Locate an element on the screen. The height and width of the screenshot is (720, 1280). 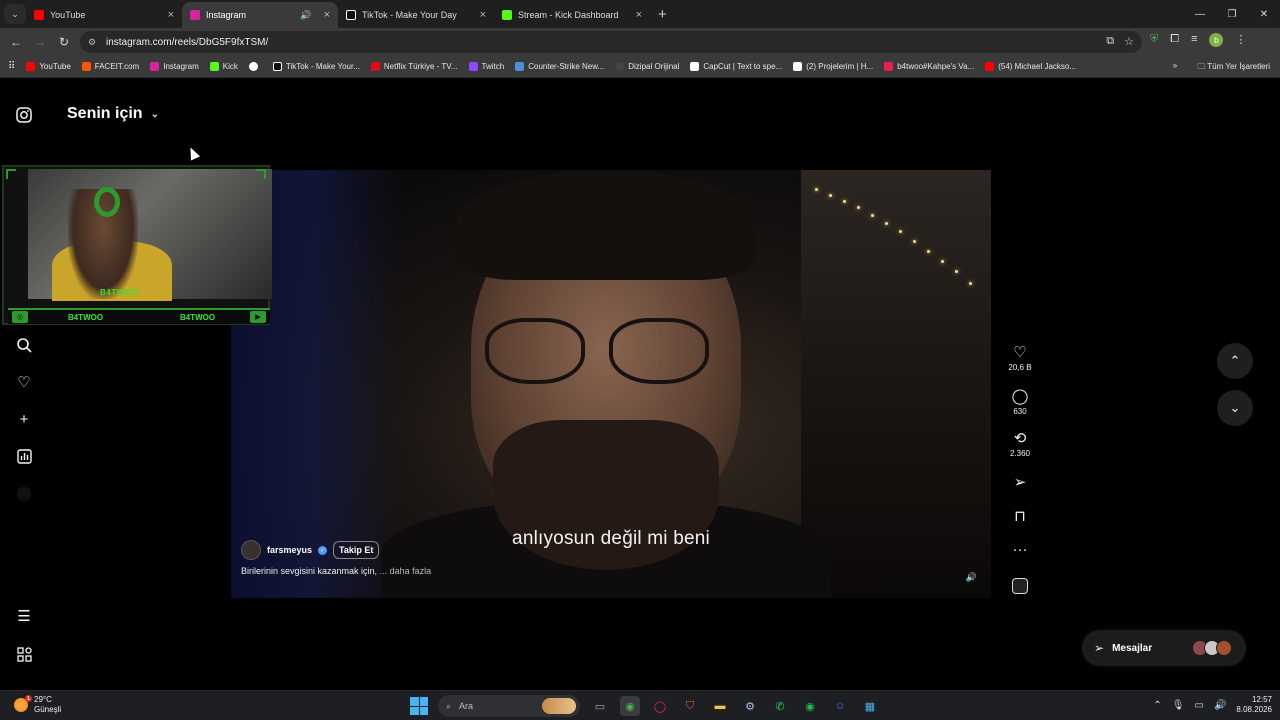
forward-icon: → is located at coordinates (40, 42).